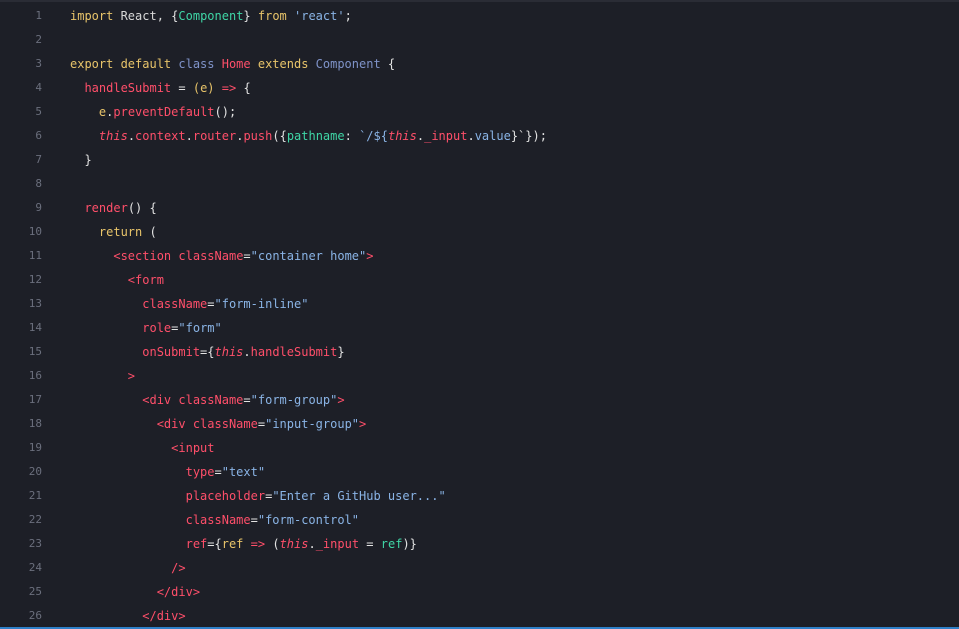 This screenshot has height=629, width=959. What do you see at coordinates (38, 159) in the screenshot?
I see `line-number: 7` at bounding box center [38, 159].